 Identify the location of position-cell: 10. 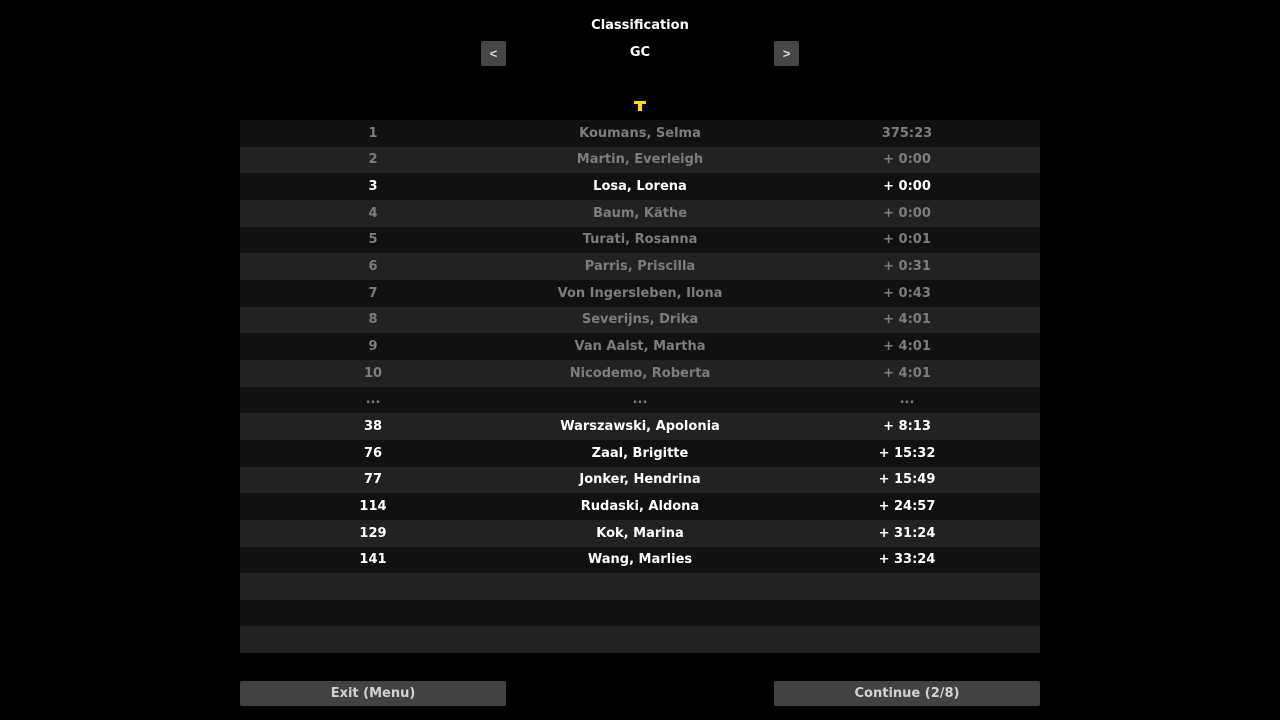
(373, 373).